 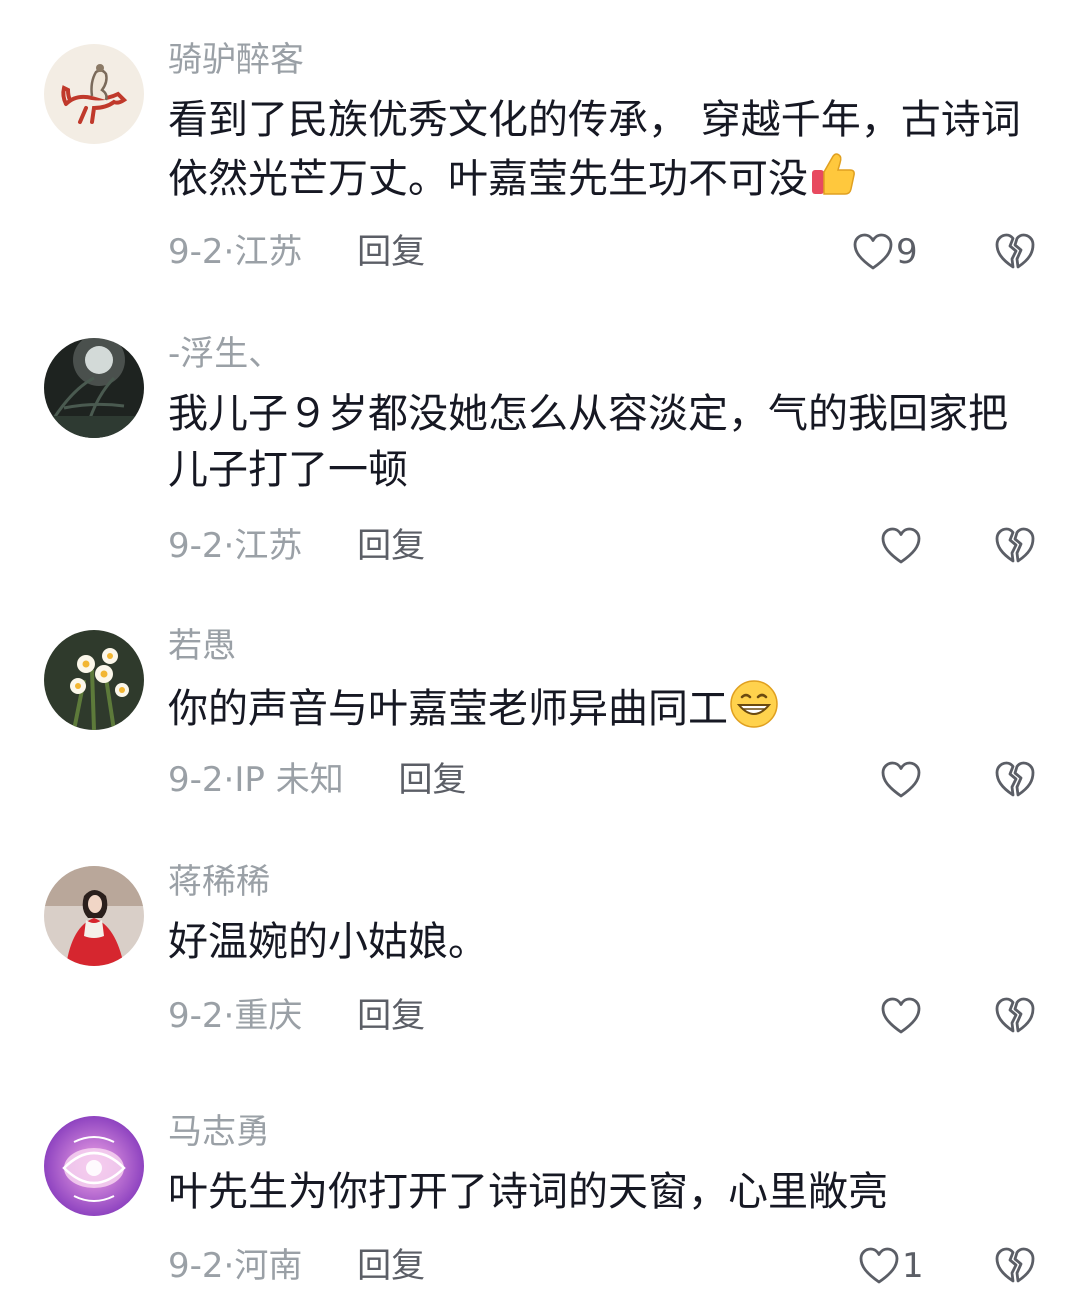 I want to click on comment-text: 我儿子９岁都没她怎么从容淡定，气的我回家把儿子打了一顿, so click(x=598, y=442).